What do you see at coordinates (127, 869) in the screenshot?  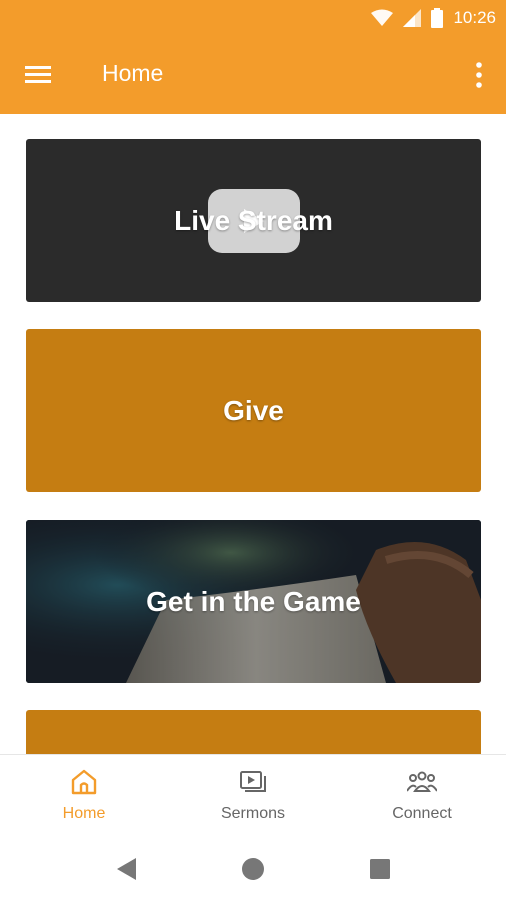 I see `back-icon` at bounding box center [127, 869].